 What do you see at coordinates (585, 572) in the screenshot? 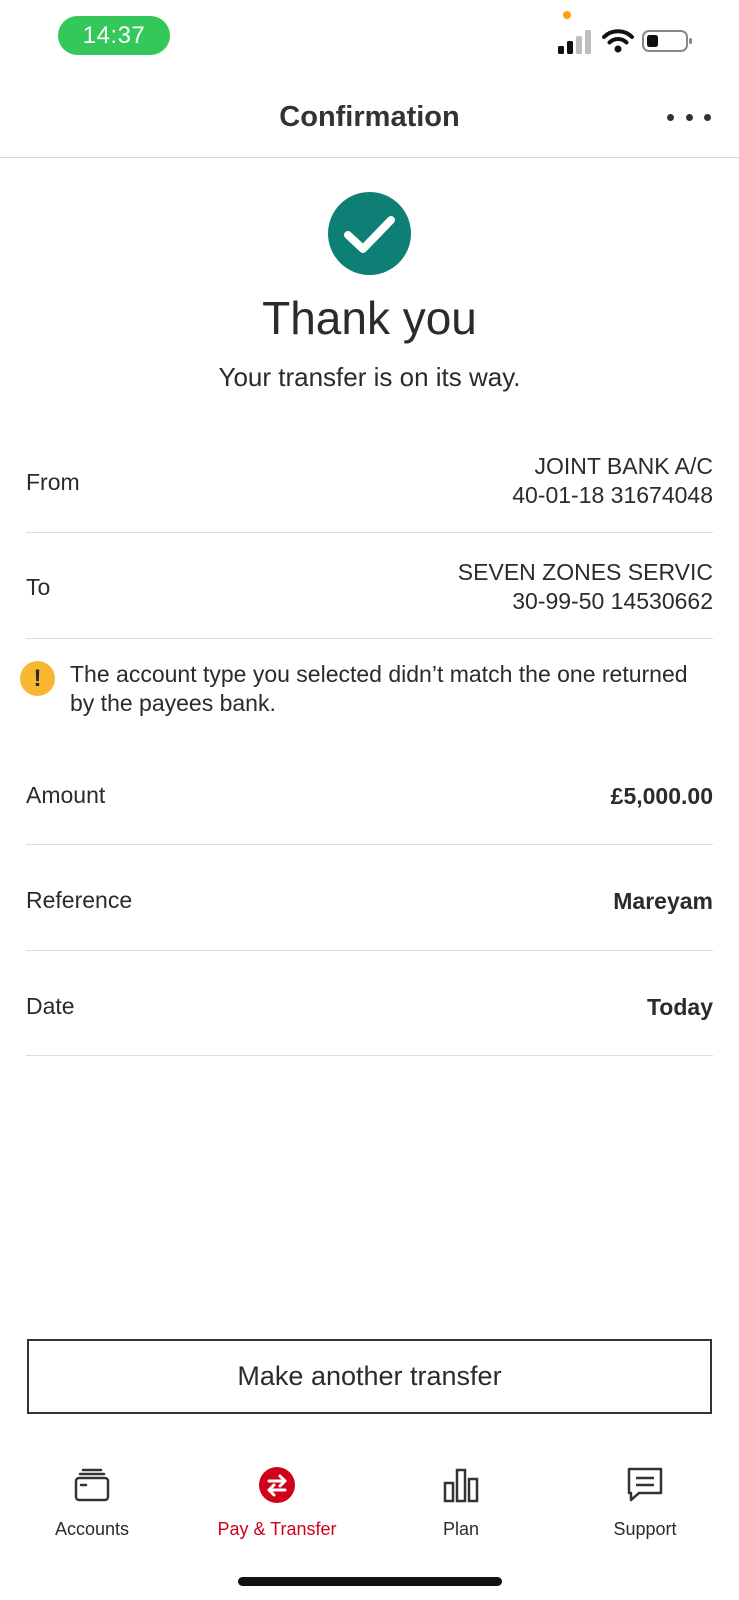
I see `to-payee-name: SEVEN ZONES SERVIC` at bounding box center [585, 572].